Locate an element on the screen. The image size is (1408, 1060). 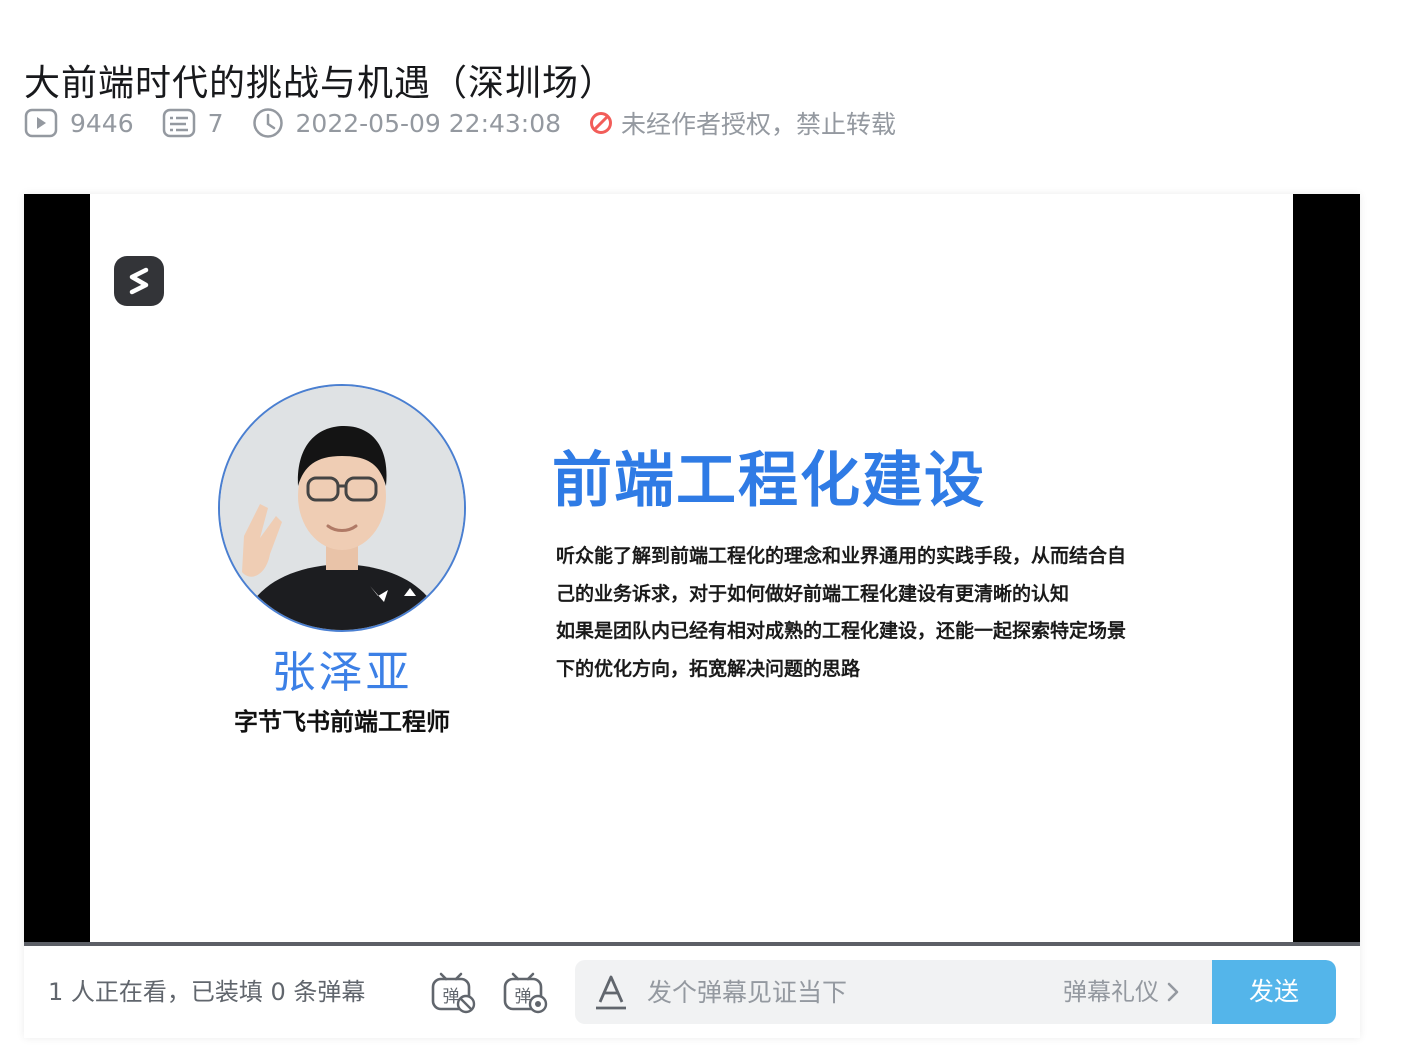
chevron-right-icon is located at coordinates (1173, 992).